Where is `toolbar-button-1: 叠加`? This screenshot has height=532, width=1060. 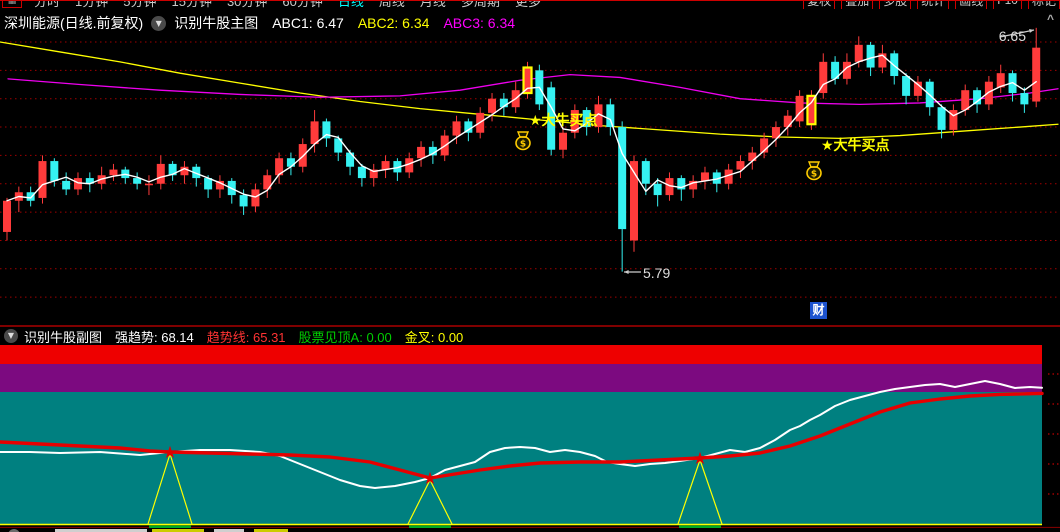 toolbar-button-1: 叠加 is located at coordinates (857, 5).